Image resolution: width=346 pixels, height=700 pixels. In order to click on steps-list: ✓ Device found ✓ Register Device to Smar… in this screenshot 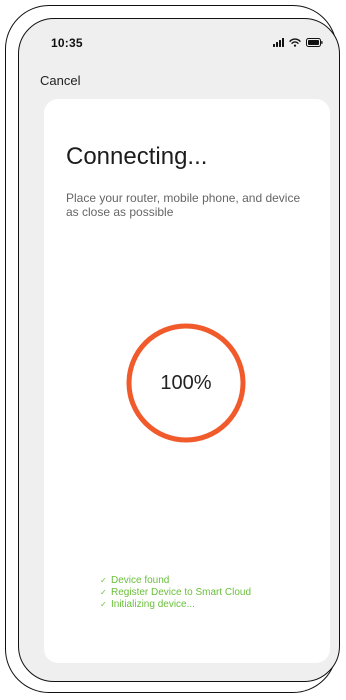, I will do `click(175, 593)`.